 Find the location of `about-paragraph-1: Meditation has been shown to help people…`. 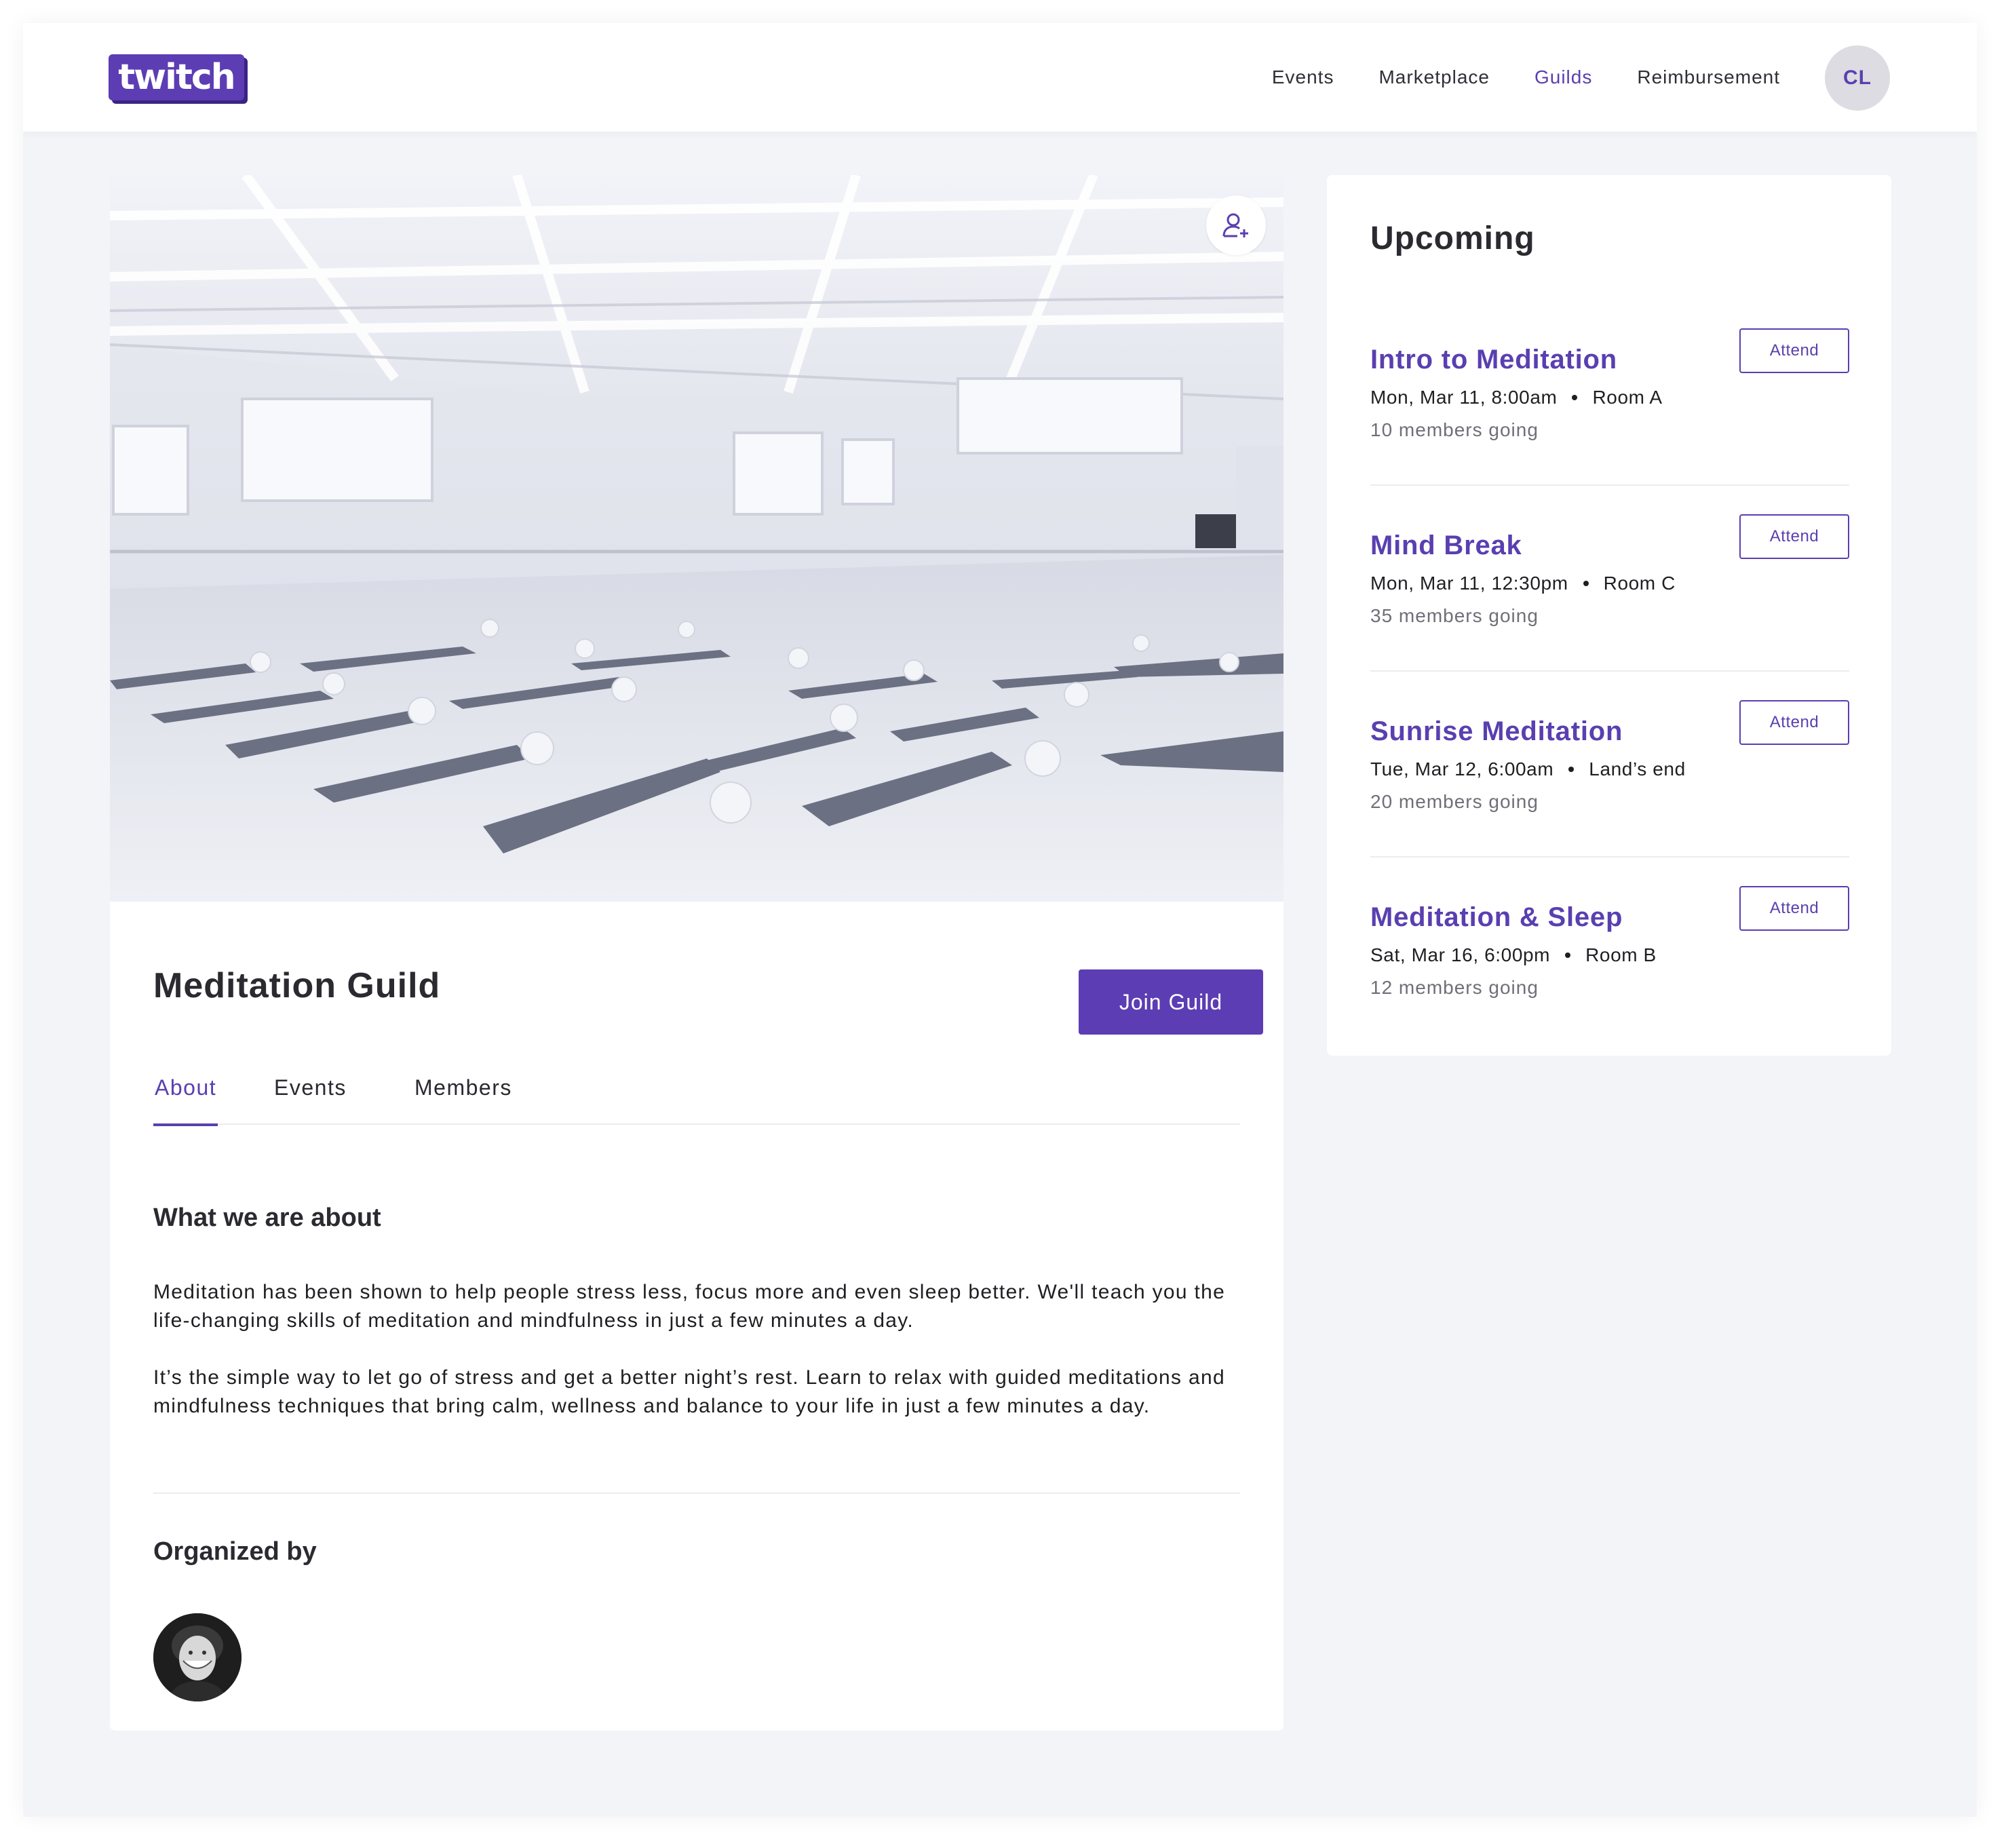

about-paragraph-1: Meditation has been shown to help people… is located at coordinates (689, 1306).